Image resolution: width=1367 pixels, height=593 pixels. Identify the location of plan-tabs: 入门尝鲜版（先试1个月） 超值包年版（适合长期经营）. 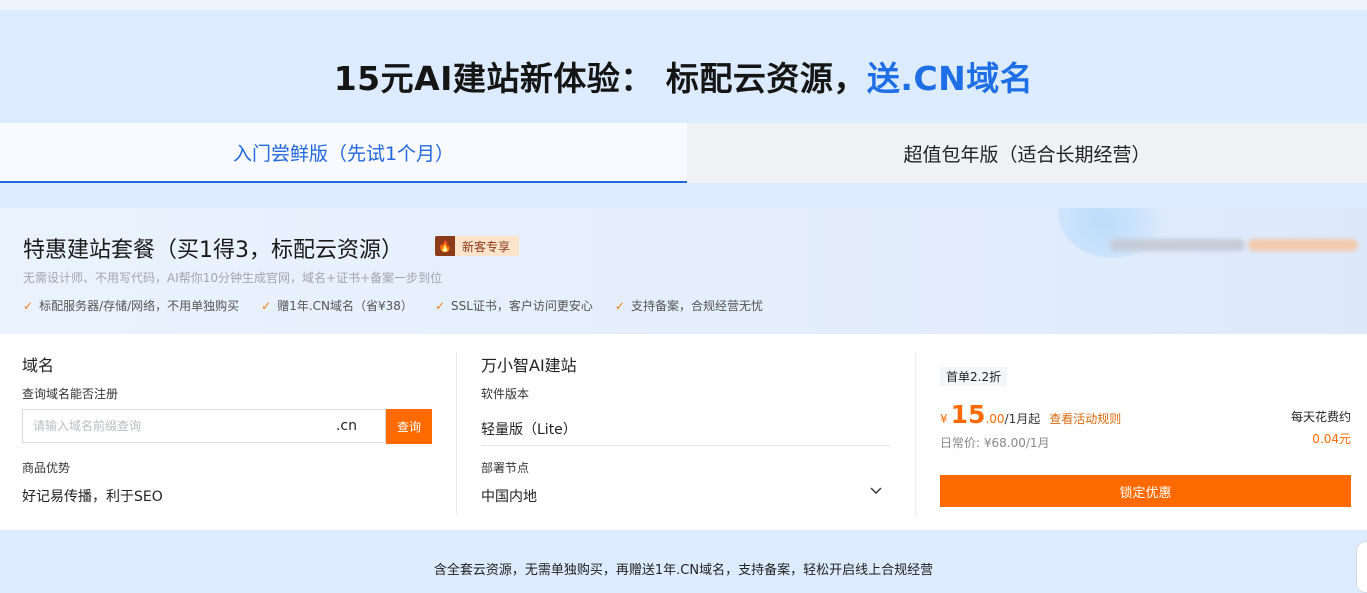
(683, 153).